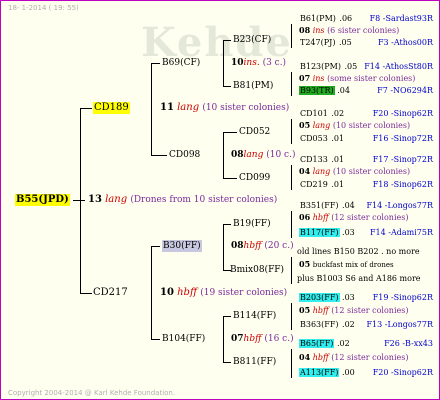 Image resolution: width=440 pixels, height=400 pixels. Describe the element at coordinates (408, 343) in the screenshot. I see `gen4-origin: F26 -B-xx43` at that location.